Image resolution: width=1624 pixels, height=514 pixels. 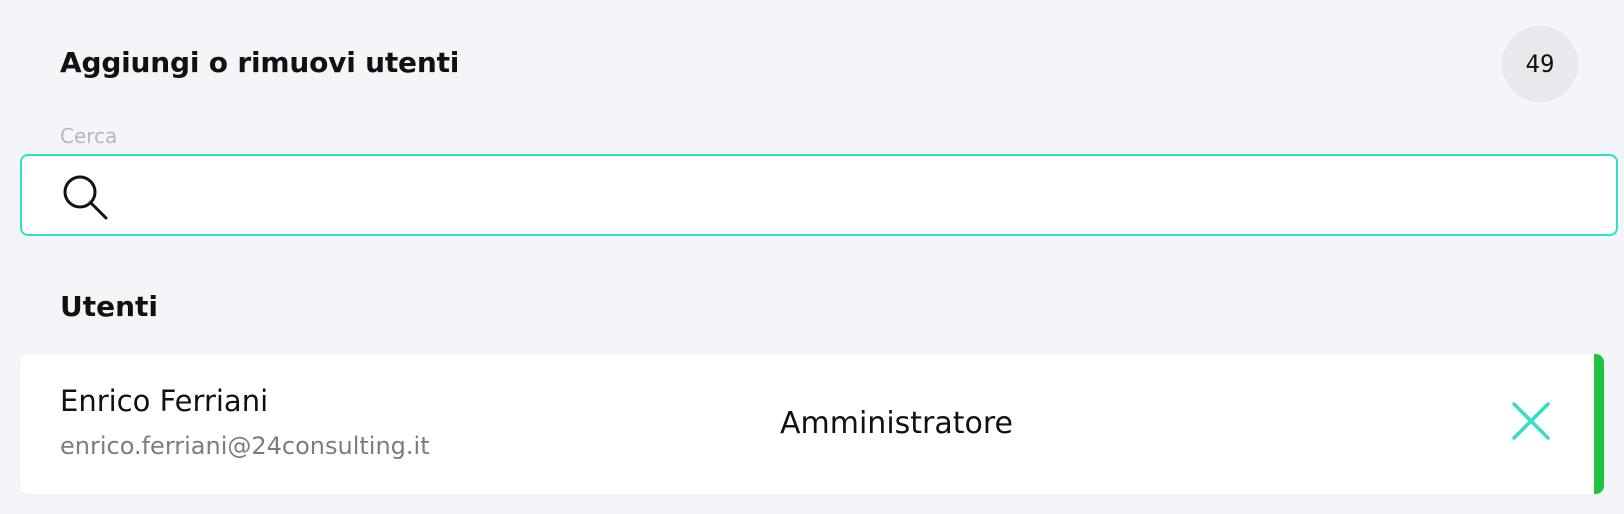 What do you see at coordinates (260, 62) in the screenshot?
I see `page-title: Aggiungi o rimuovi utenti` at bounding box center [260, 62].